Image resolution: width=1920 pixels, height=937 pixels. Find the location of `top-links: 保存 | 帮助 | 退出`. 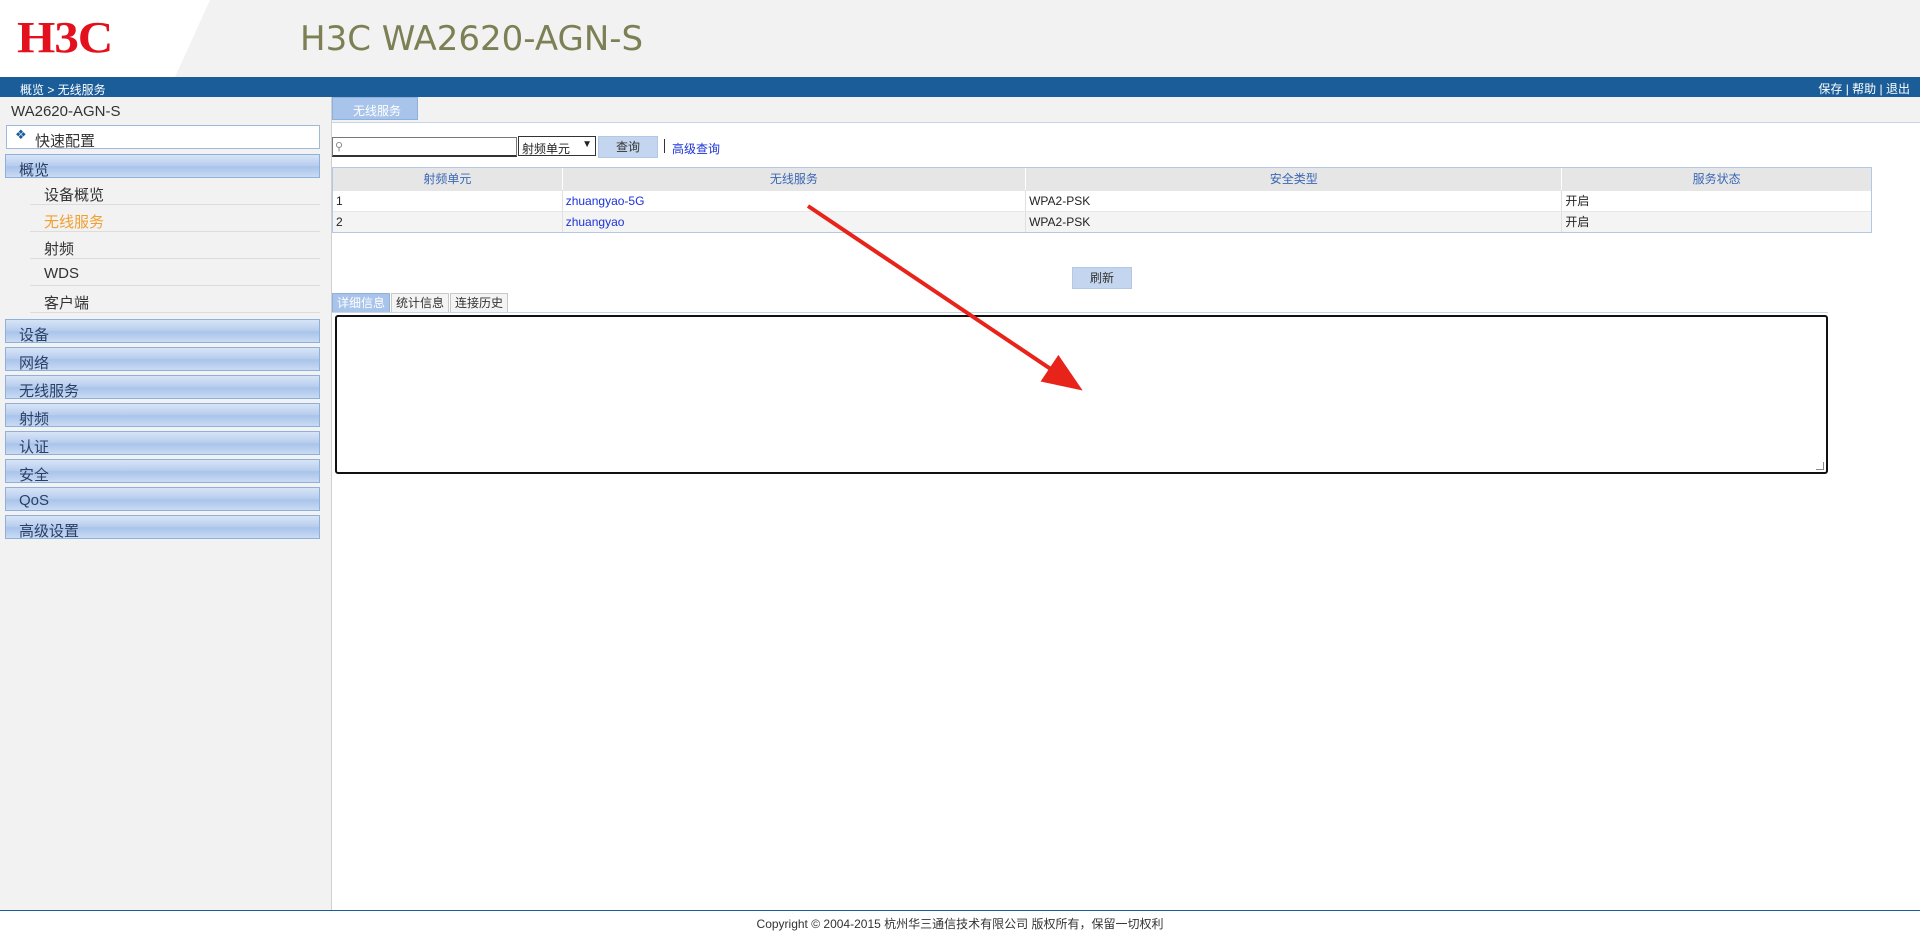

top-links: 保存 | 帮助 | 退出 is located at coordinates (1864, 88).